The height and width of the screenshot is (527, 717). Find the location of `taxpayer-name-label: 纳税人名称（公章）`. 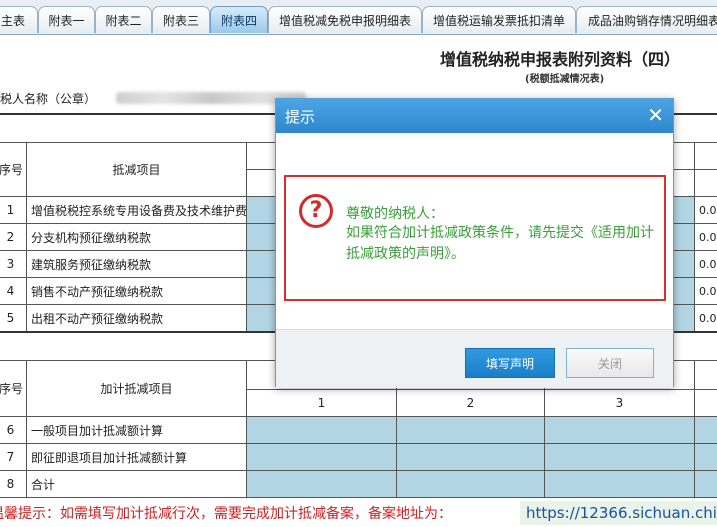

taxpayer-name-label: 纳税人名称（公章） is located at coordinates (48, 99).